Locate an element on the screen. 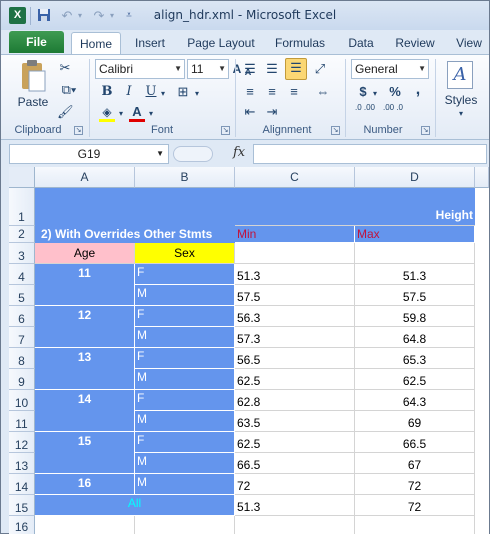 This screenshot has height=534, width=490. tab-review: Review is located at coordinates (415, 43).